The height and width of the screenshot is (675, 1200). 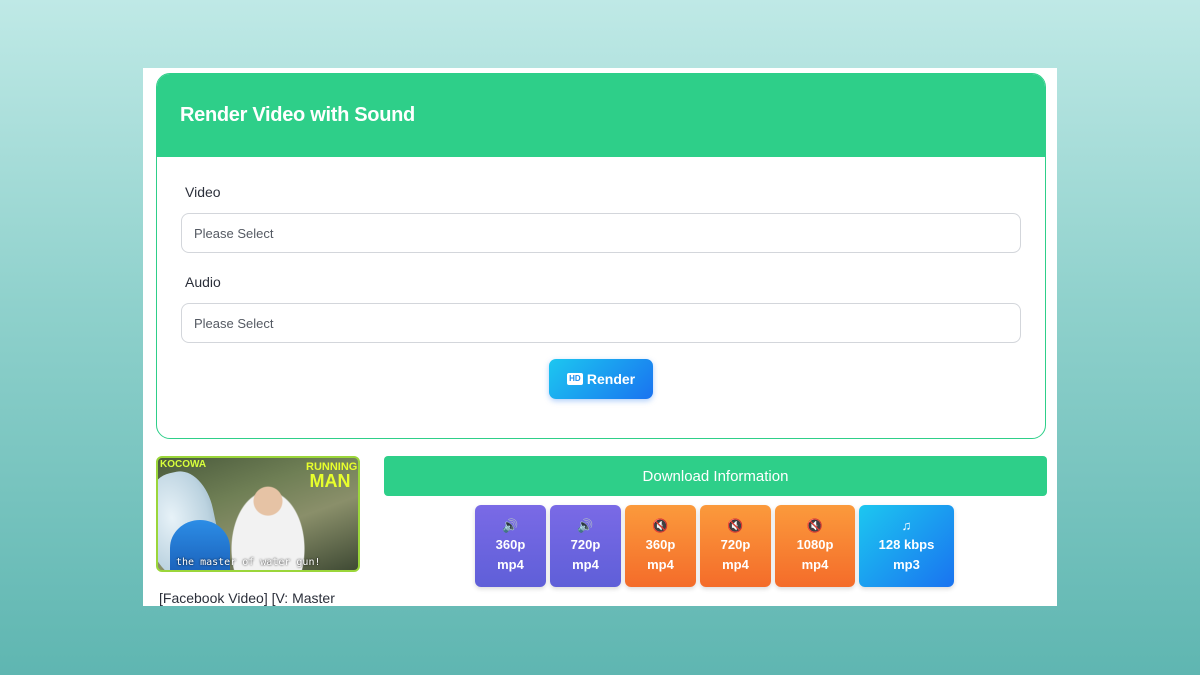 What do you see at coordinates (330, 481) in the screenshot?
I see `thumbnail-logo-line2: MAN` at bounding box center [330, 481].